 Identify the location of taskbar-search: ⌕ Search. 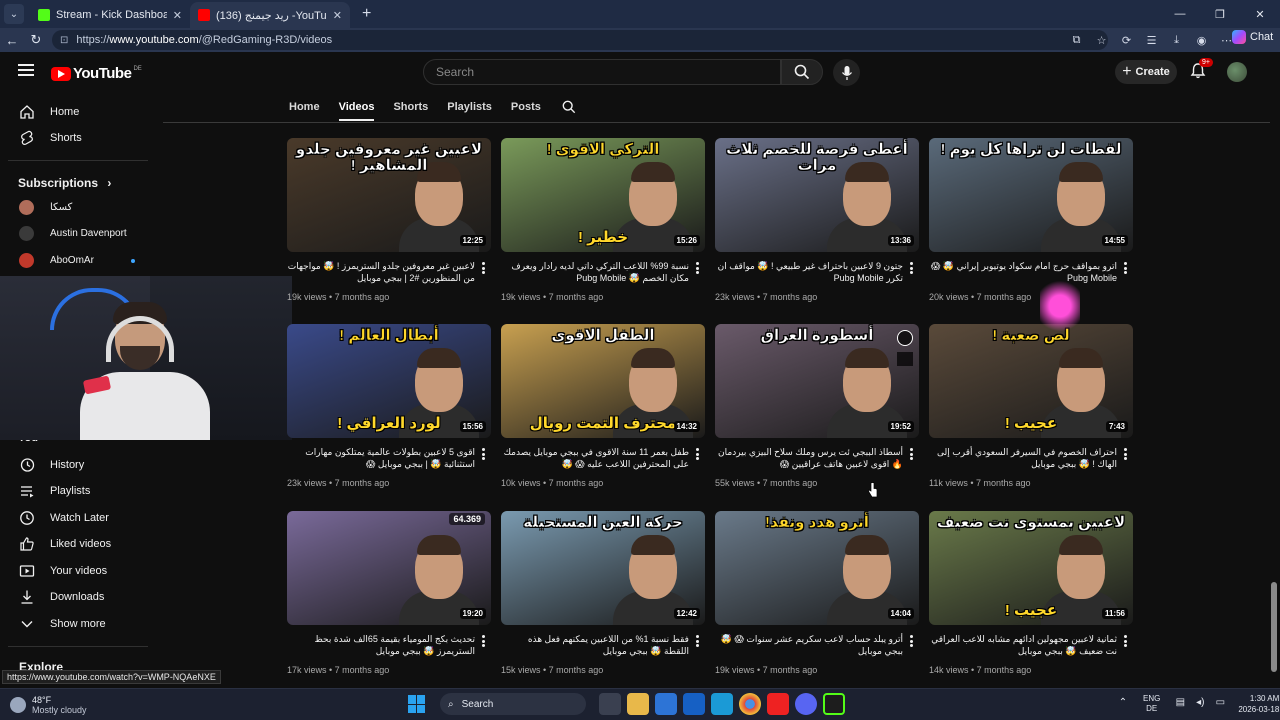
(513, 704).